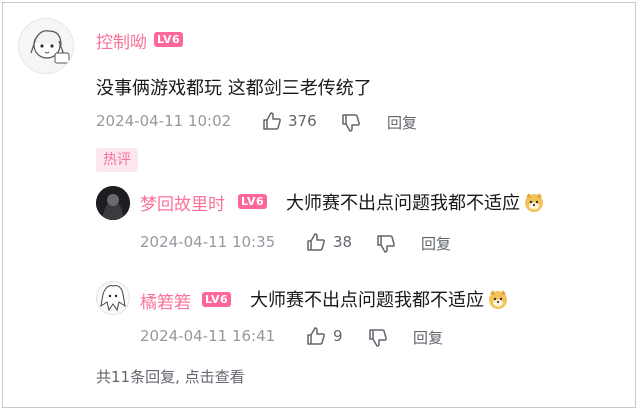 The image size is (640, 412). What do you see at coordinates (208, 242) in the screenshot?
I see `reply-time: 2024-04-11 10:35` at bounding box center [208, 242].